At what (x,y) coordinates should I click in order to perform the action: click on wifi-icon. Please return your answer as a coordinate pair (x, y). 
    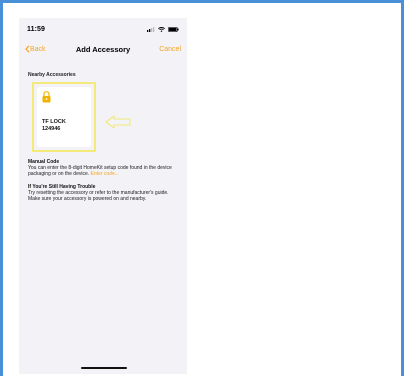
    Looking at the image, I should click on (161, 29).